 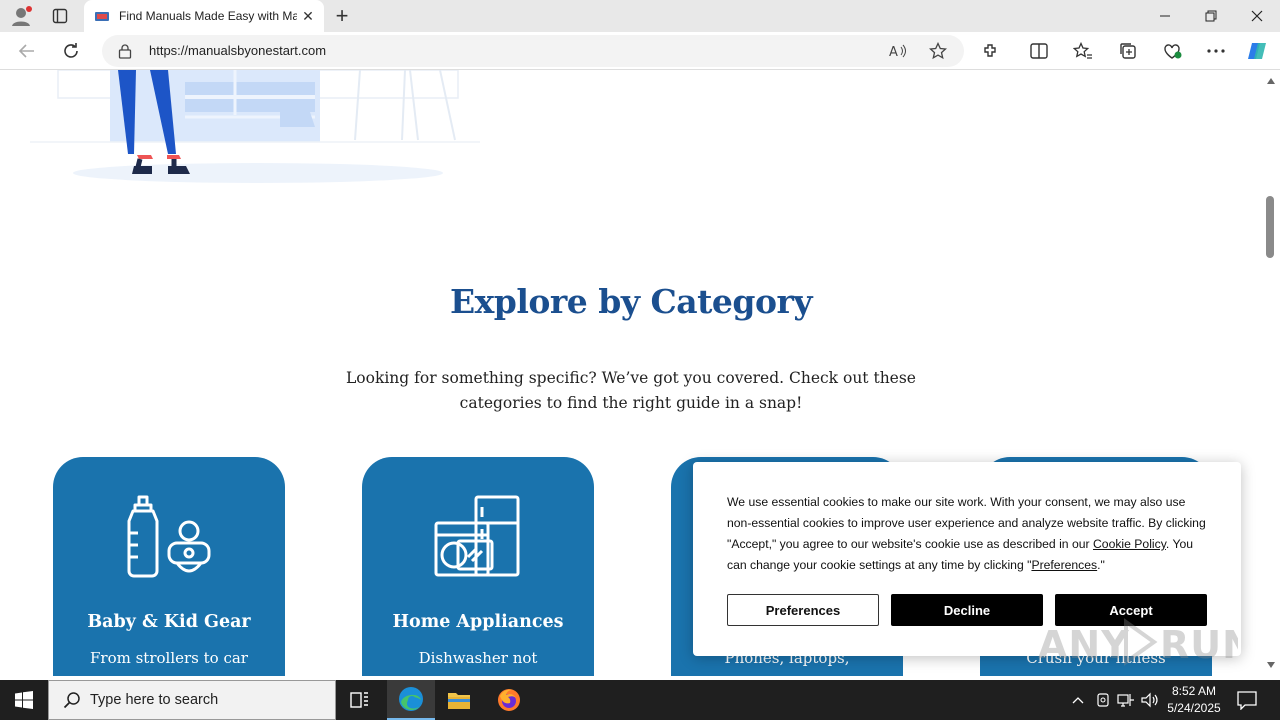 I want to click on network-icon, so click(x=1126, y=700).